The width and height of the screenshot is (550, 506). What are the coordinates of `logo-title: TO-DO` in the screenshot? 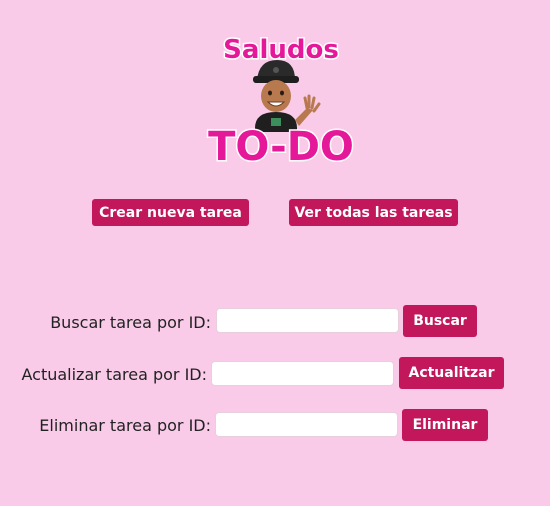 It's located at (281, 147).